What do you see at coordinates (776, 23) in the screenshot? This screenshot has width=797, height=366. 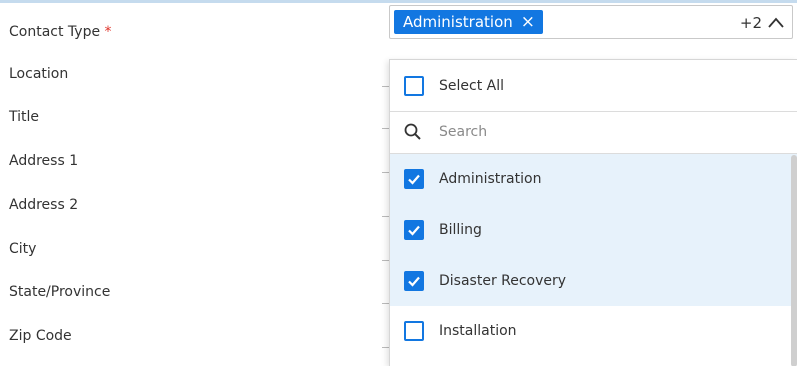 I see `chevron-up-icon` at bounding box center [776, 23].